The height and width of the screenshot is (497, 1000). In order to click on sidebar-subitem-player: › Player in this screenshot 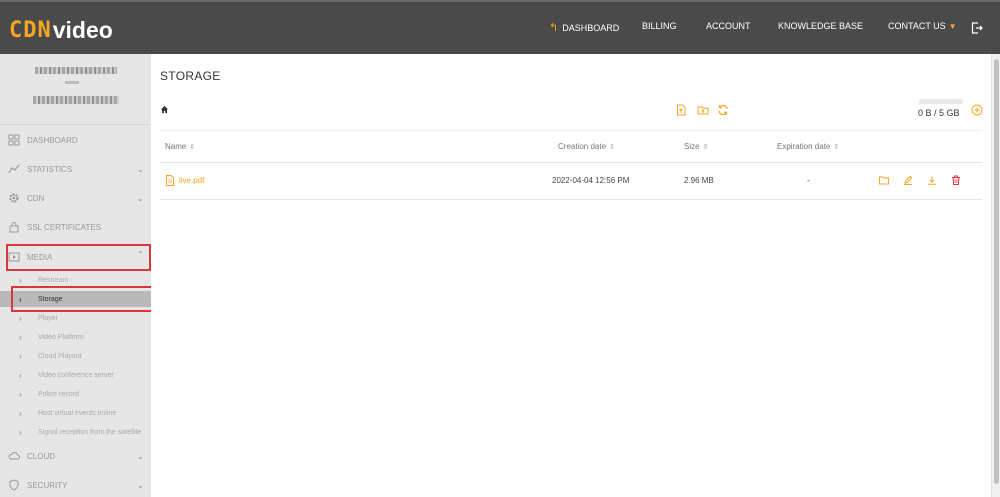, I will do `click(75, 318)`.